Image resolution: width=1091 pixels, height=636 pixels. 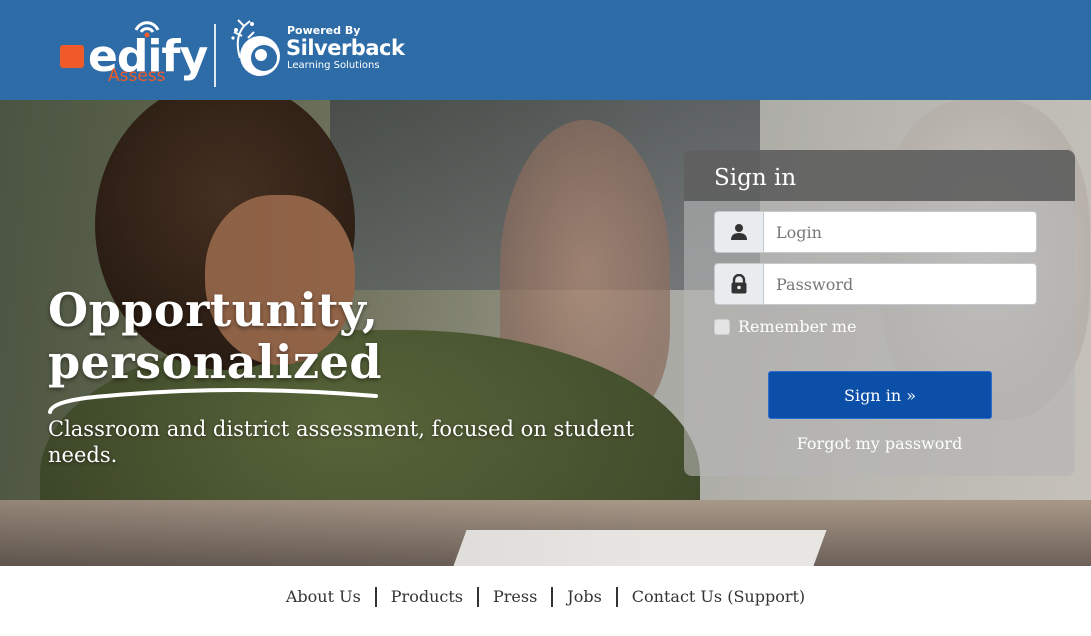 I want to click on footer-link-about: About Us, so click(x=323, y=597).